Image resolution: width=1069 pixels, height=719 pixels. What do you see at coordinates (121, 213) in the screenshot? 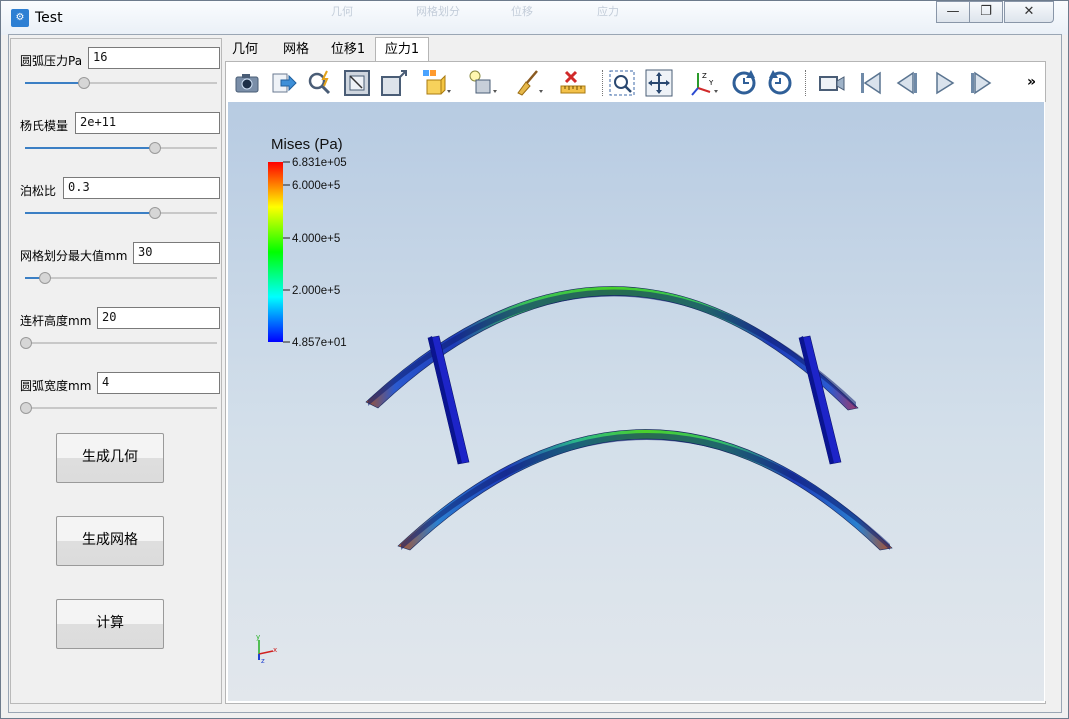
I see `poisson-ratio-slider` at bounding box center [121, 213].